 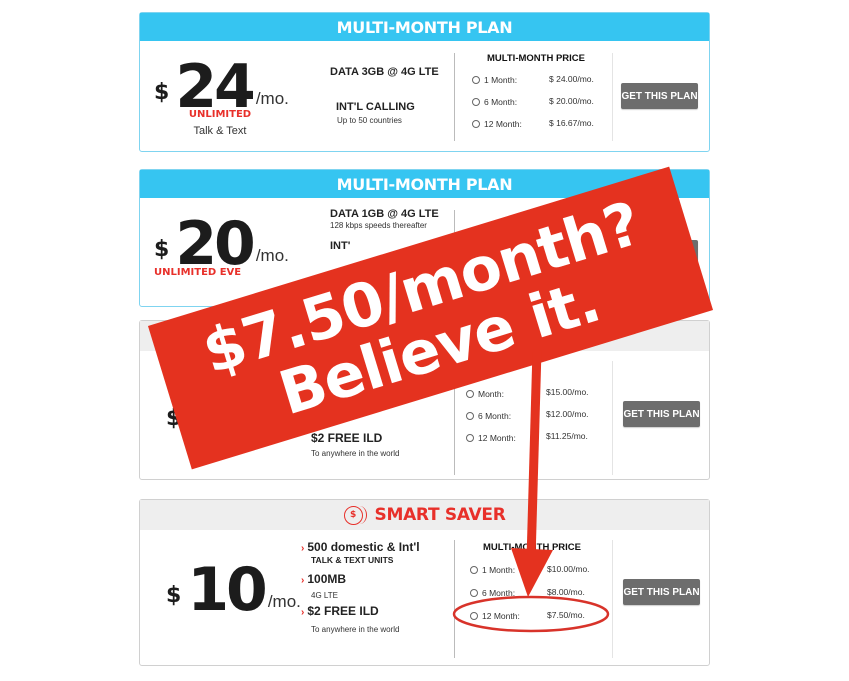 I want to click on plan-header: $ SMART SAVER, so click(x=424, y=515).